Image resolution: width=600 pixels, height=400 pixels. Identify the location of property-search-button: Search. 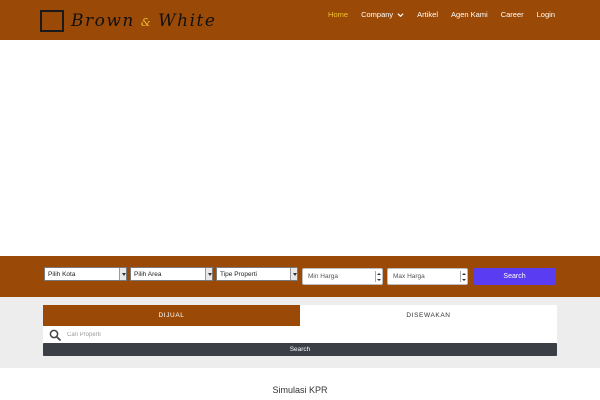
(300, 349).